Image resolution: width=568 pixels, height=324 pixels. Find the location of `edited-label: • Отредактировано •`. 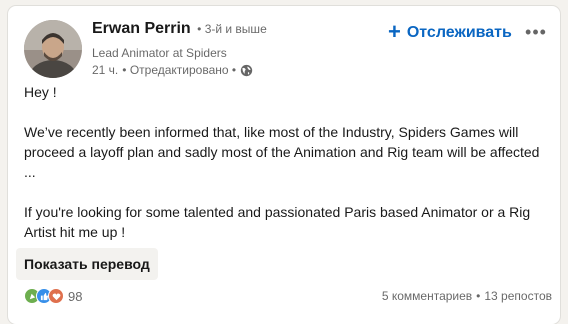

edited-label: • Отредактировано • is located at coordinates (179, 70).